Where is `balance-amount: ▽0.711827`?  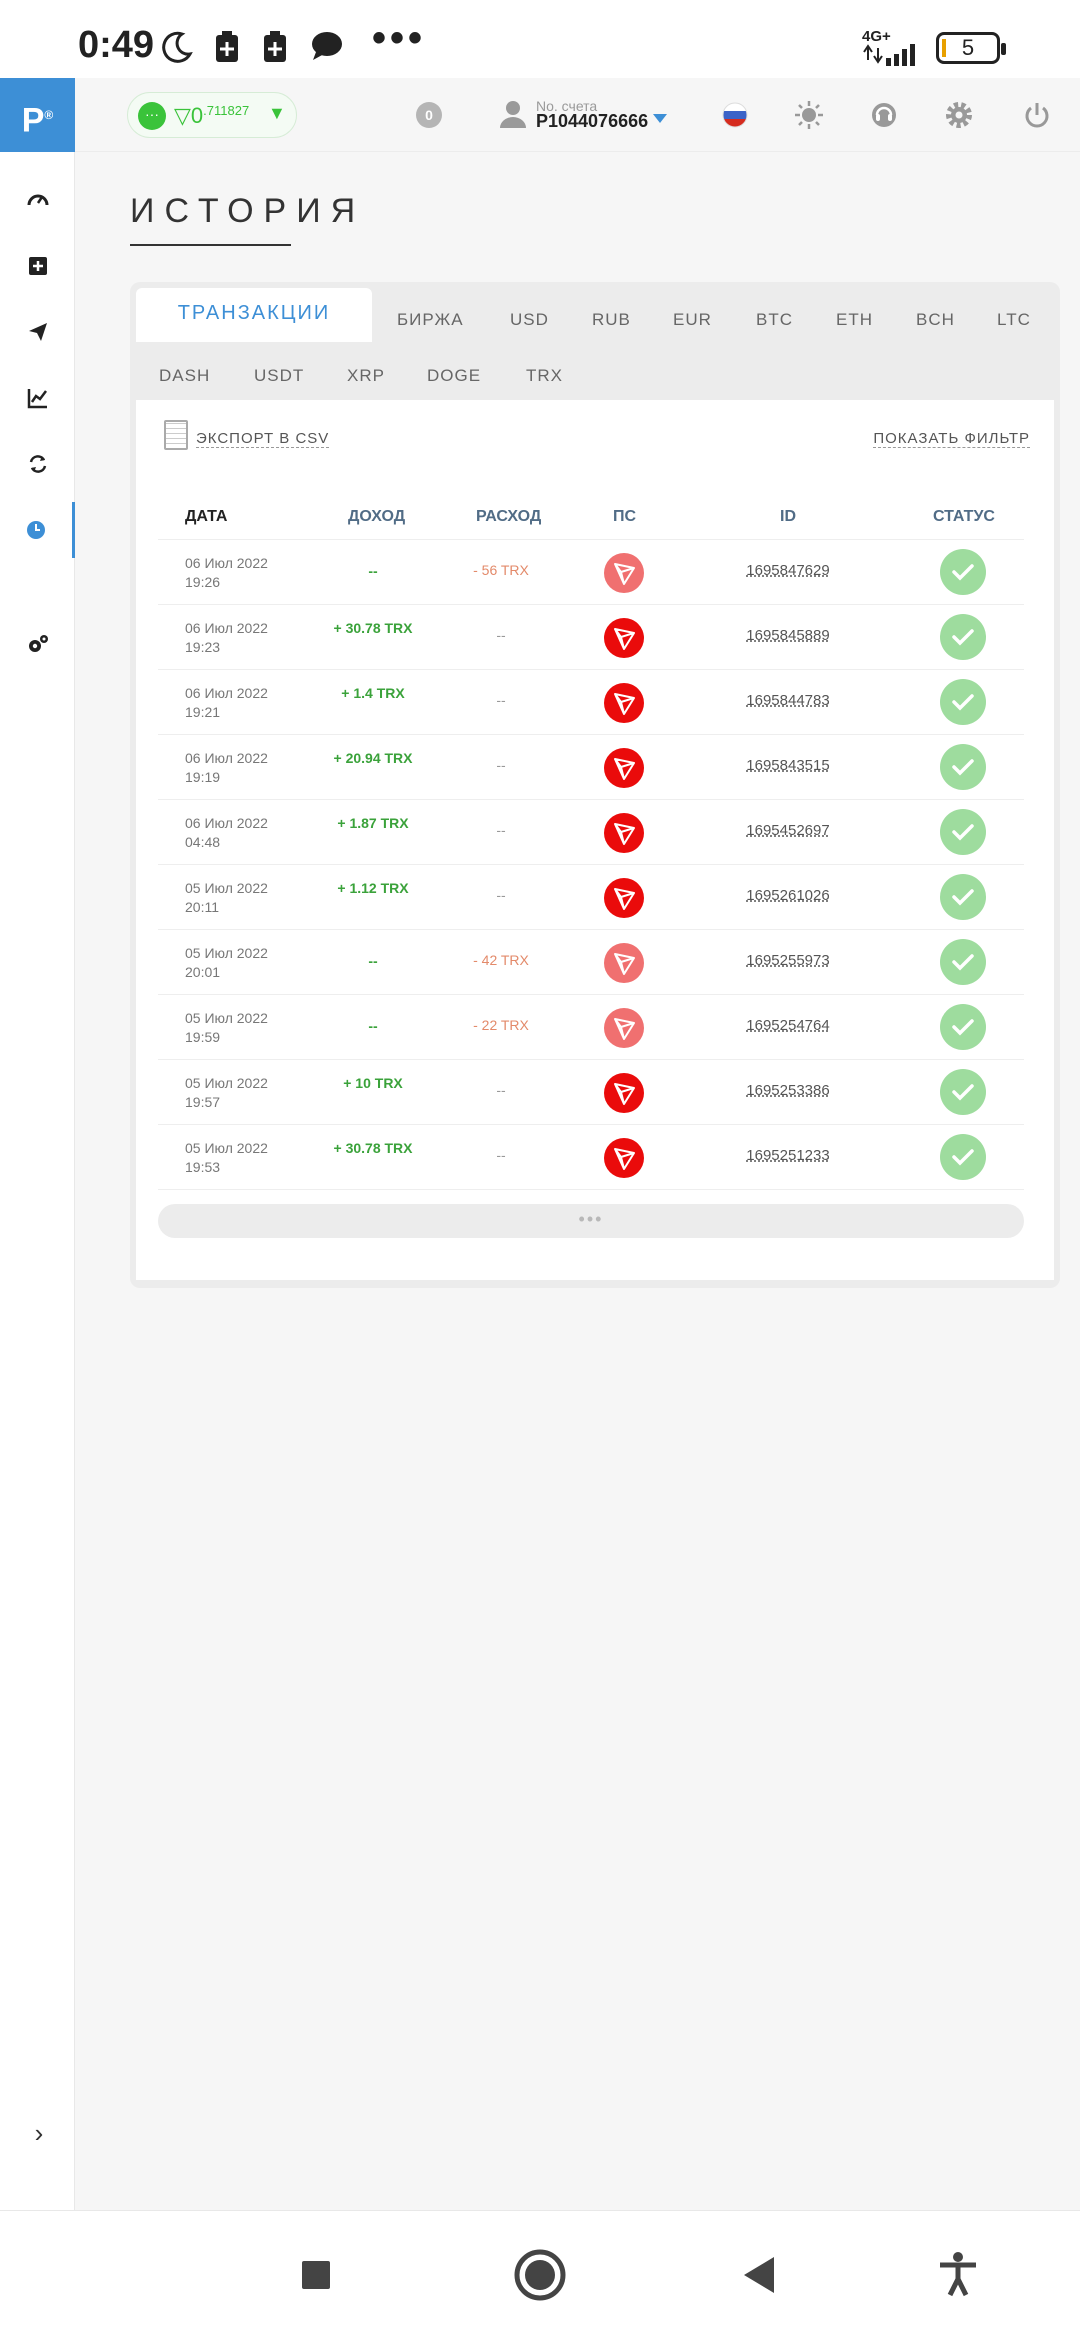
balance-amount: ▽0.711827 is located at coordinates (211, 116).